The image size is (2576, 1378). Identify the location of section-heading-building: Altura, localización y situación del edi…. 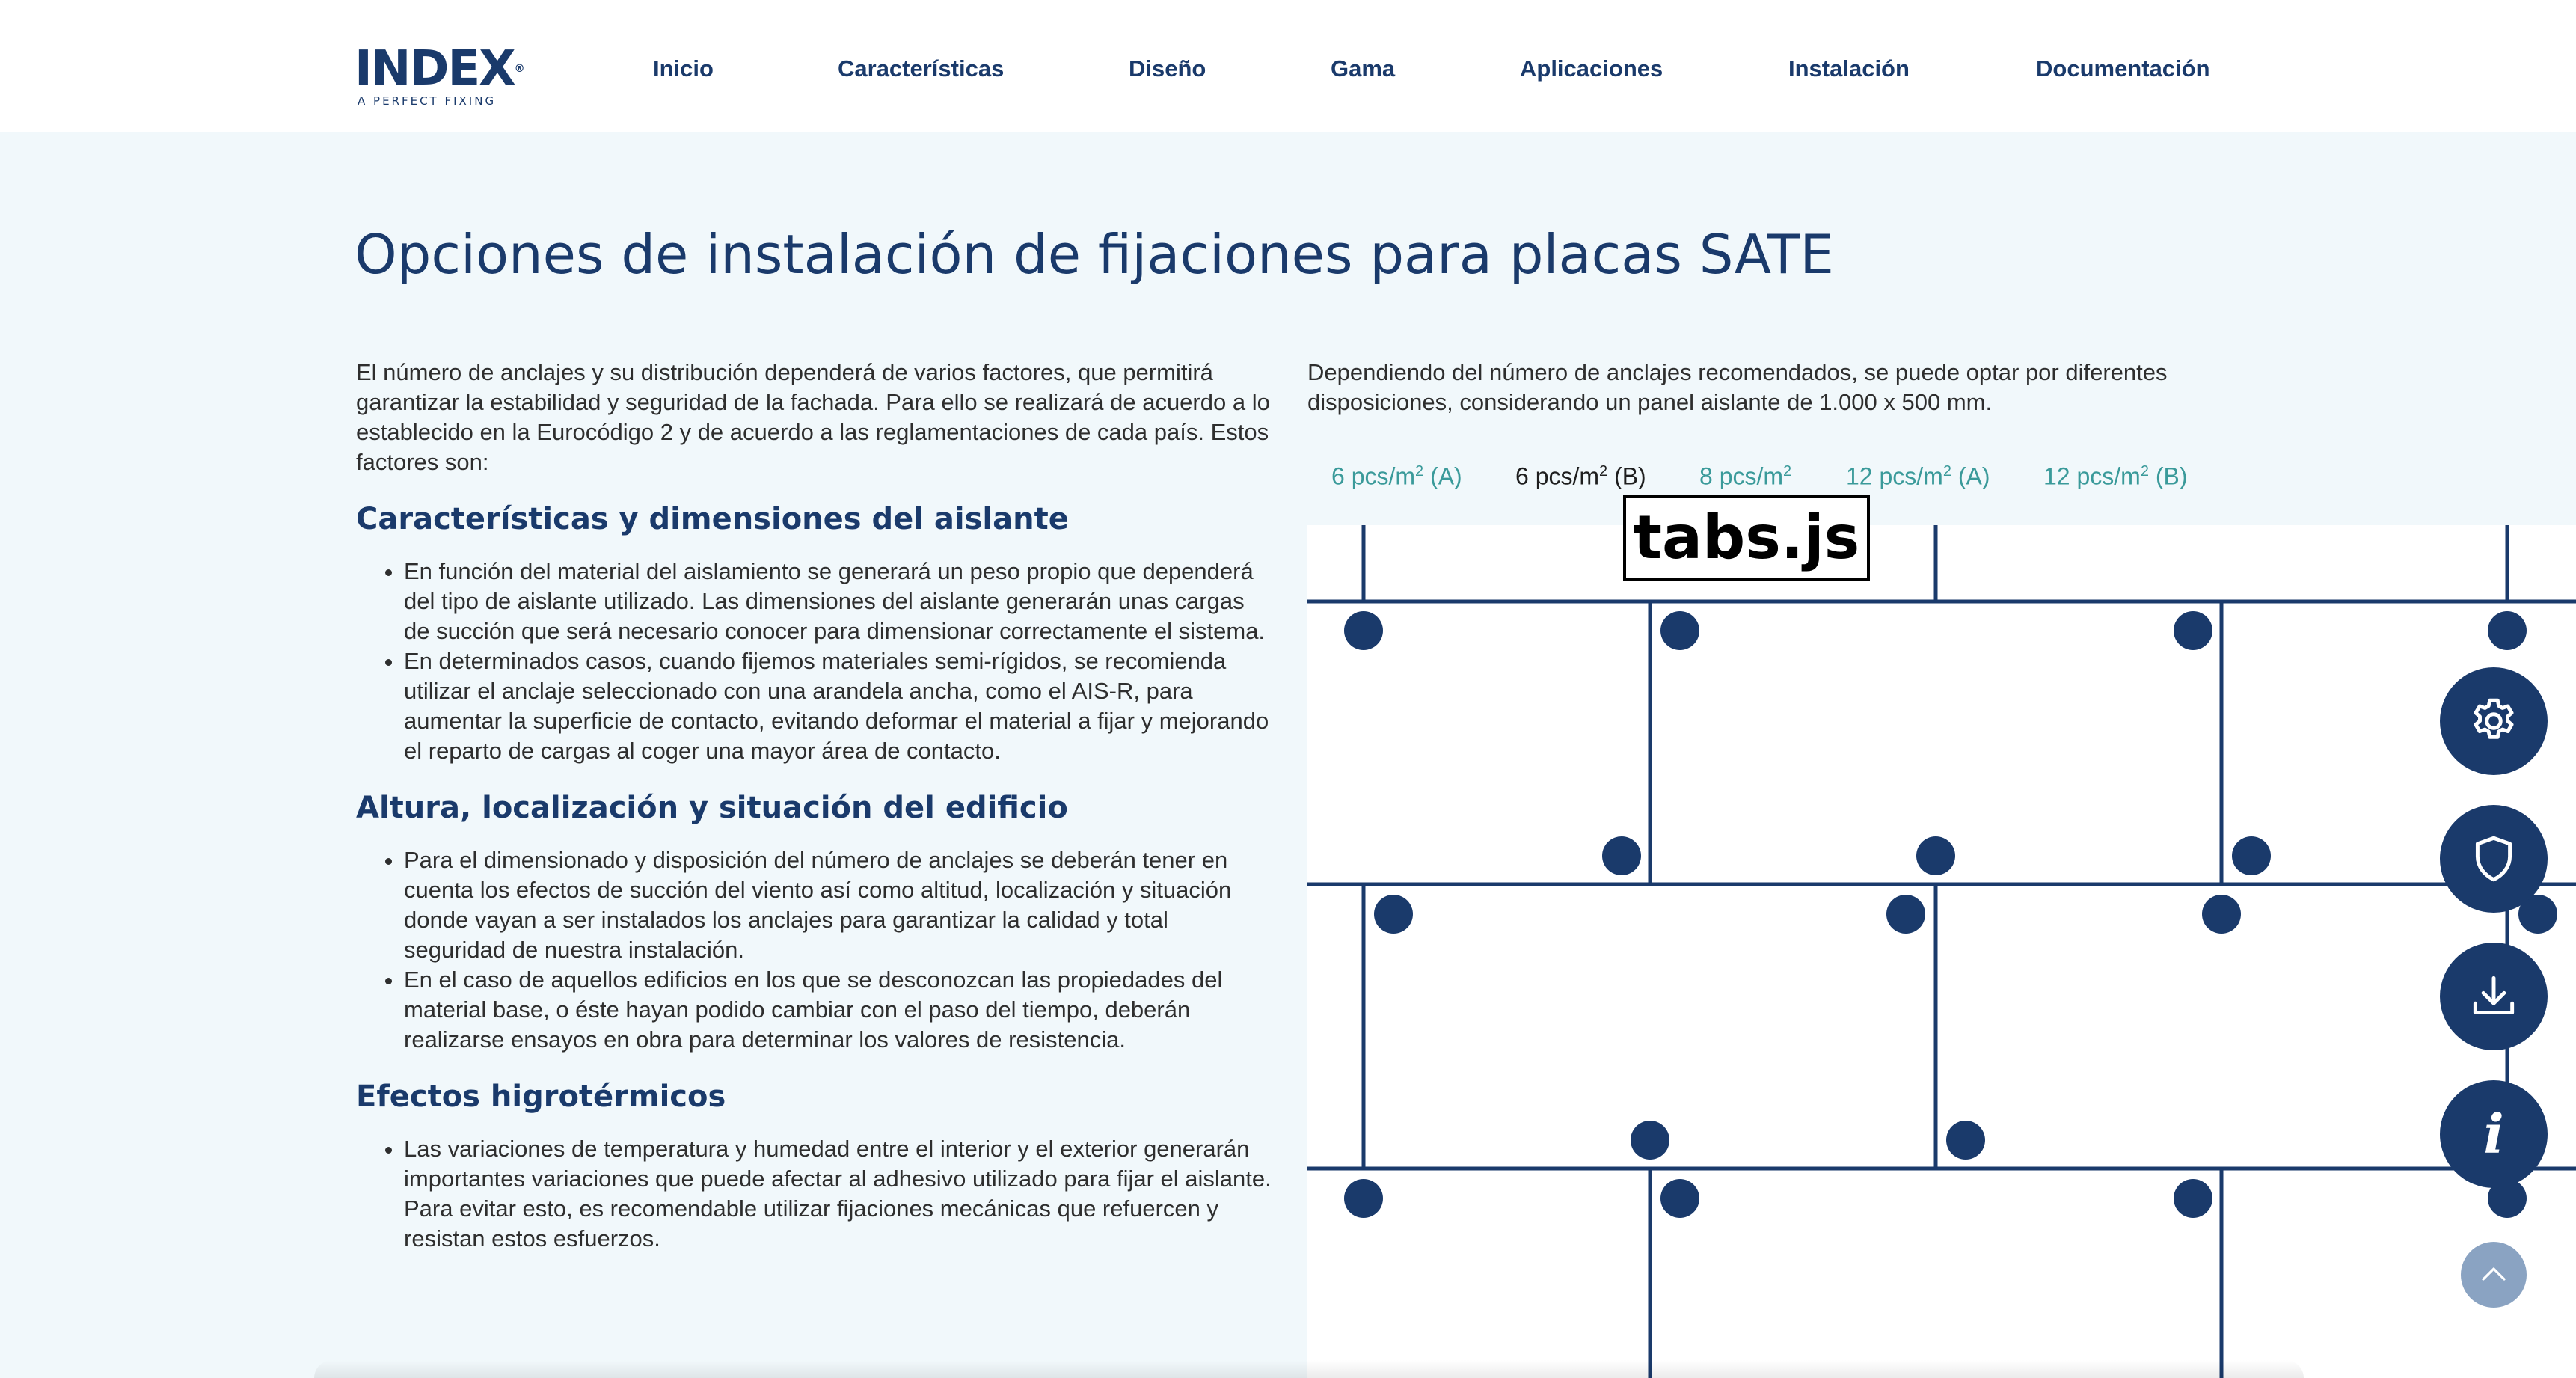
(712, 808).